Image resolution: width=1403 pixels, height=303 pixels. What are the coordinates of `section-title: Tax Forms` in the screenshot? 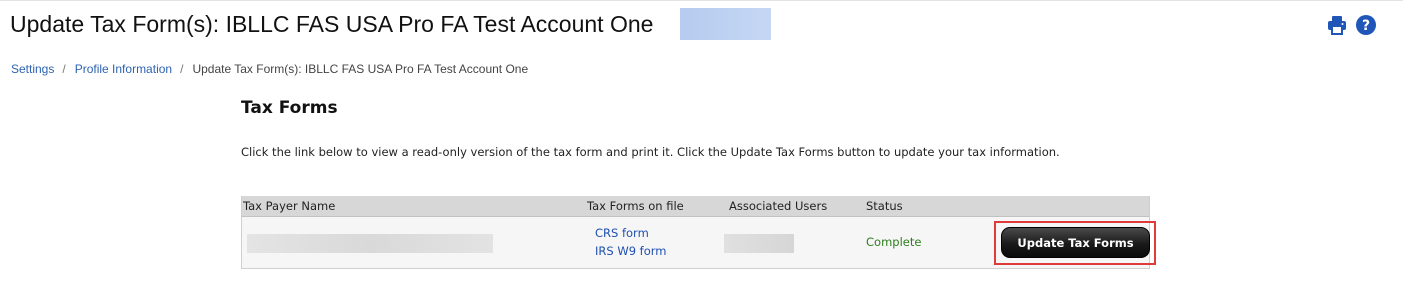 It's located at (289, 108).